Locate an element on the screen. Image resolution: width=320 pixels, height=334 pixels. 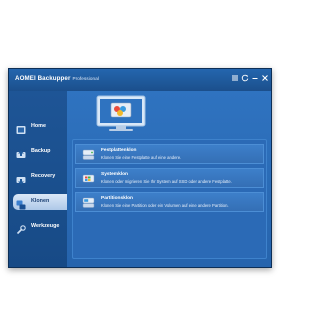
recovery-icon is located at coordinates (21, 178).